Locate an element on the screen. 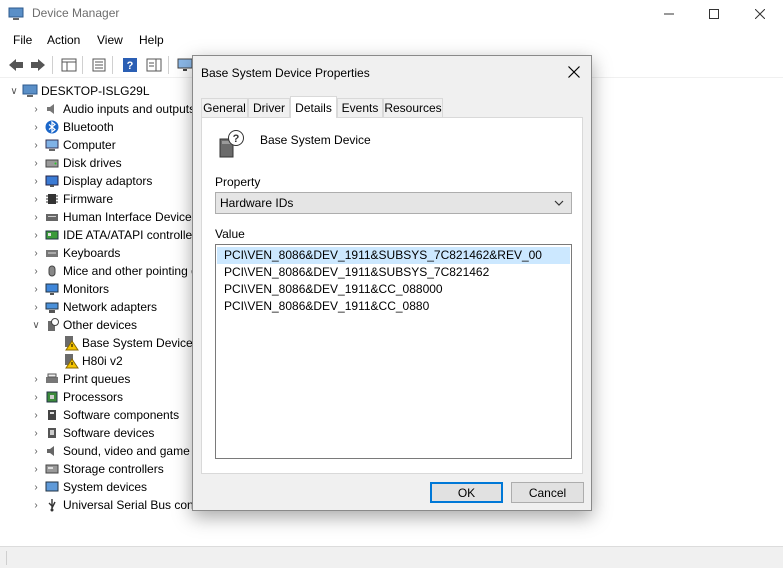 The height and width of the screenshot is (568, 783). tree-child-label: H80i v2 is located at coordinates (102, 361).